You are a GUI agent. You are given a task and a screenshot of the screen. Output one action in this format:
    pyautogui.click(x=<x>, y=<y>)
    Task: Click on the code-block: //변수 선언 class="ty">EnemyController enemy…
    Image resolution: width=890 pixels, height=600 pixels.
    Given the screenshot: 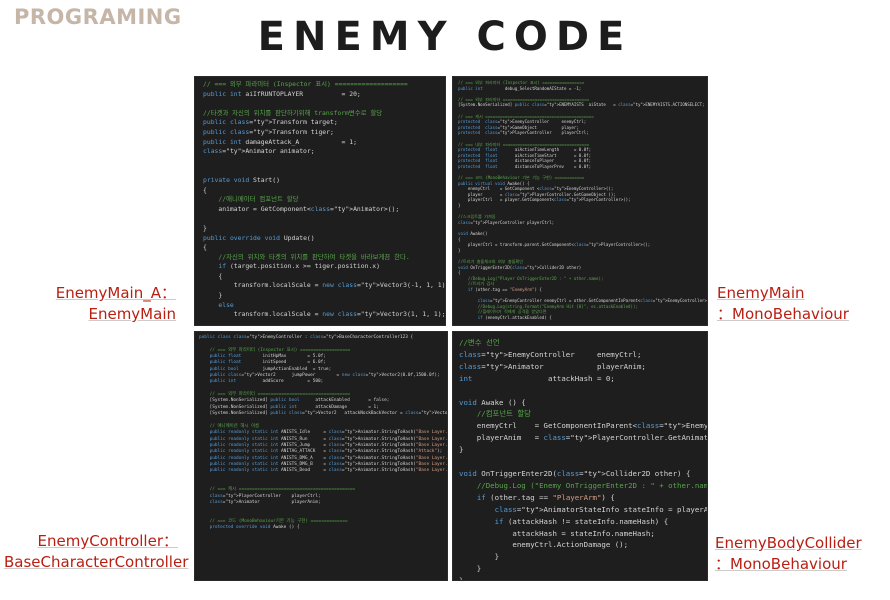 What is the action you would take?
    pyautogui.click(x=580, y=456)
    